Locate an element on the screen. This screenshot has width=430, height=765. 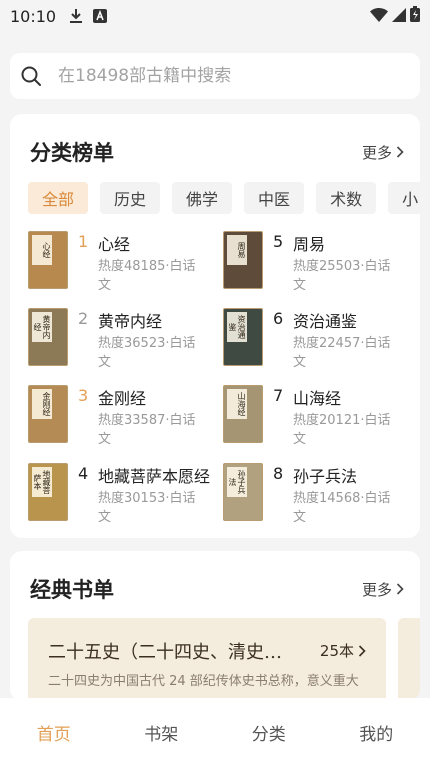
book-meta: 热度25503·白话文 is located at coordinates (342, 276).